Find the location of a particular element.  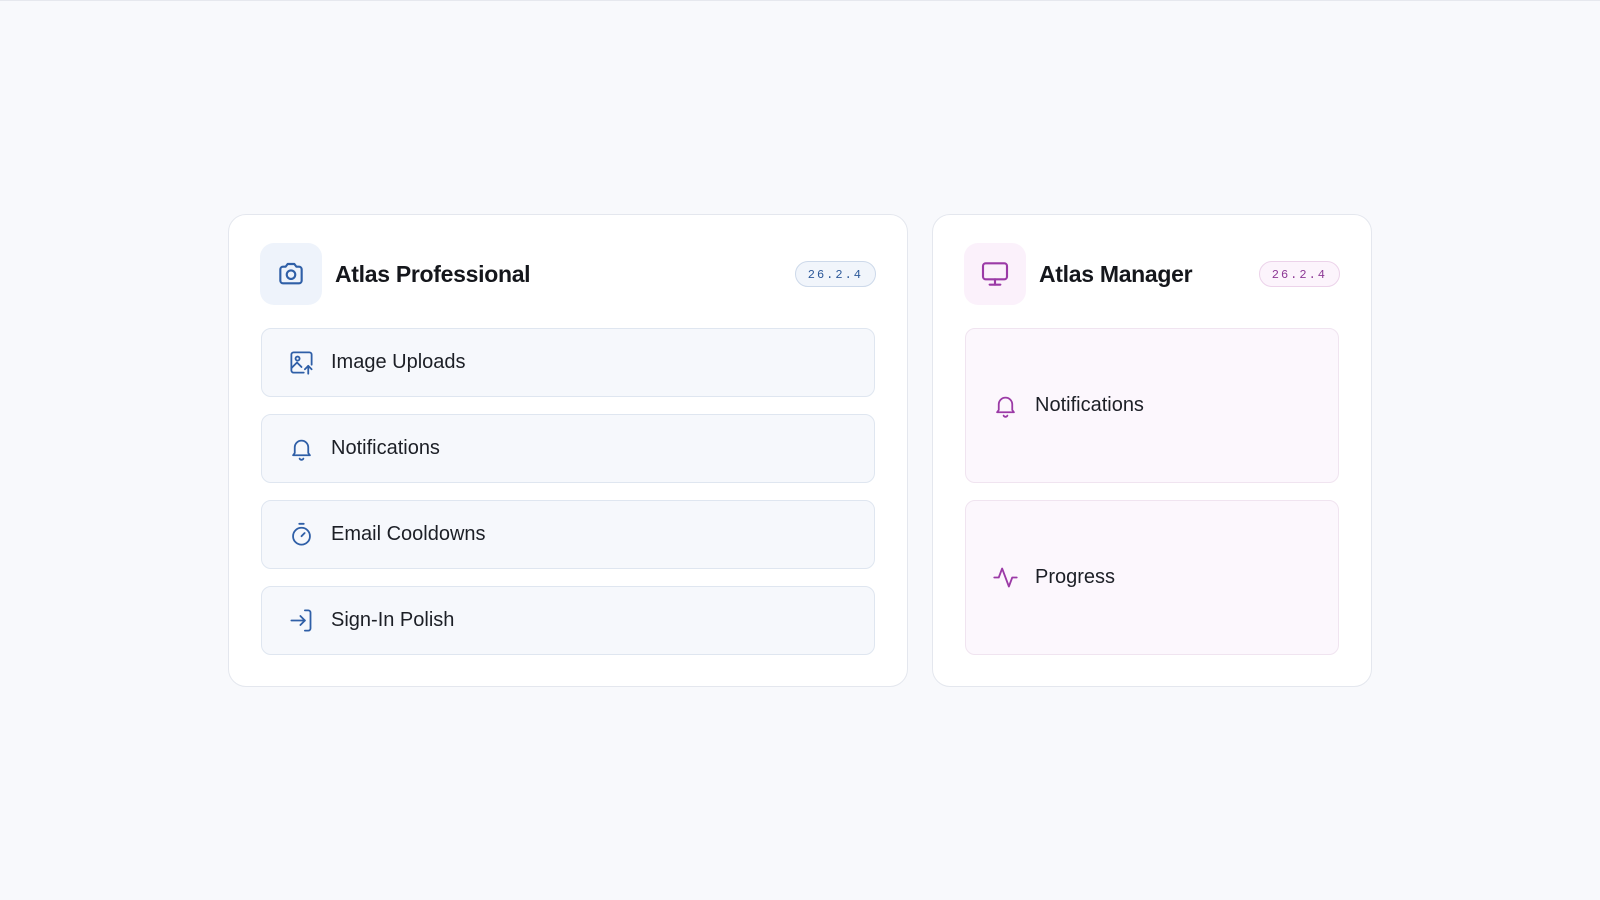

timer-icon is located at coordinates (301, 534).